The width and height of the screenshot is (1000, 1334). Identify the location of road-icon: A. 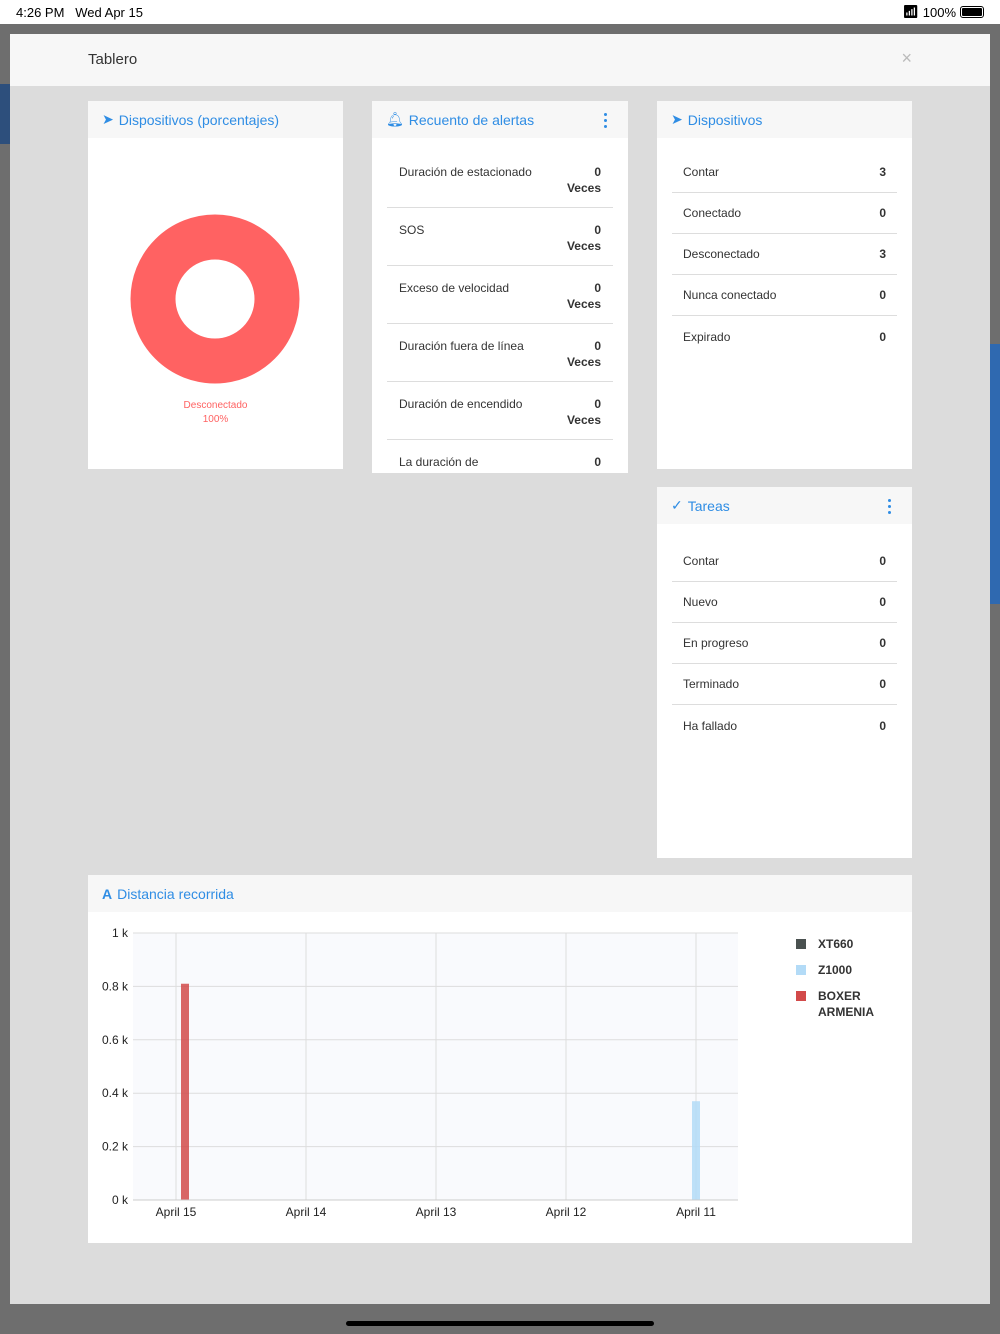
(107, 893).